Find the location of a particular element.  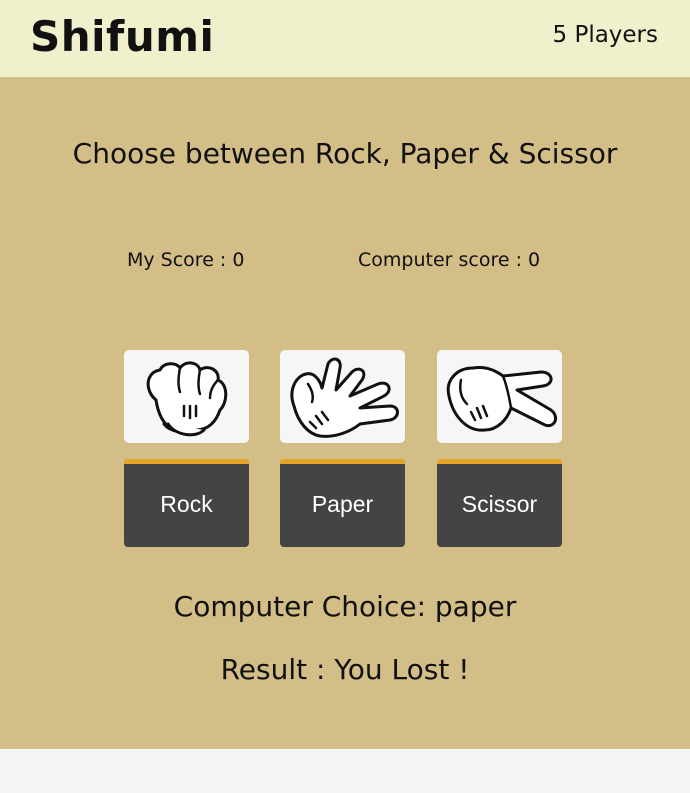

paper-card is located at coordinates (342, 396).